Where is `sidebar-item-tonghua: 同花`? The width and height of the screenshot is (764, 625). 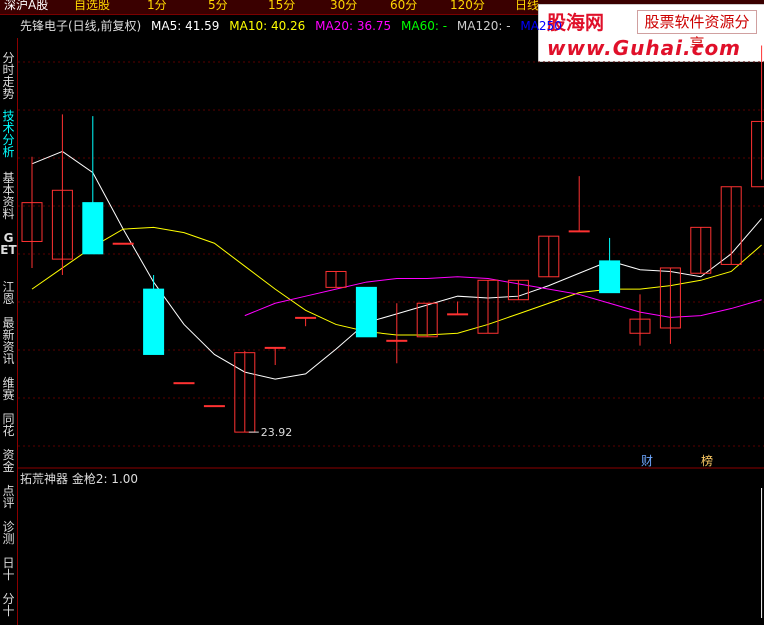
sidebar-item-tonghua: 同花 is located at coordinates (8, 425).